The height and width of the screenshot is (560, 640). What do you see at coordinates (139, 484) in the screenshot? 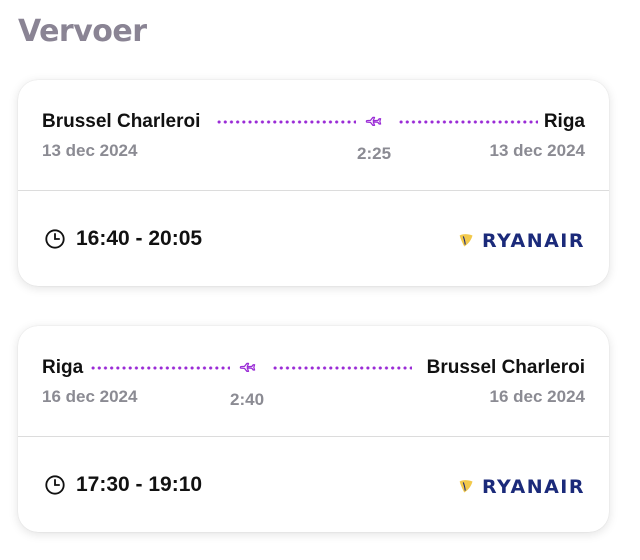
I see `flight-time-range: 17:30 - 19:10` at bounding box center [139, 484].